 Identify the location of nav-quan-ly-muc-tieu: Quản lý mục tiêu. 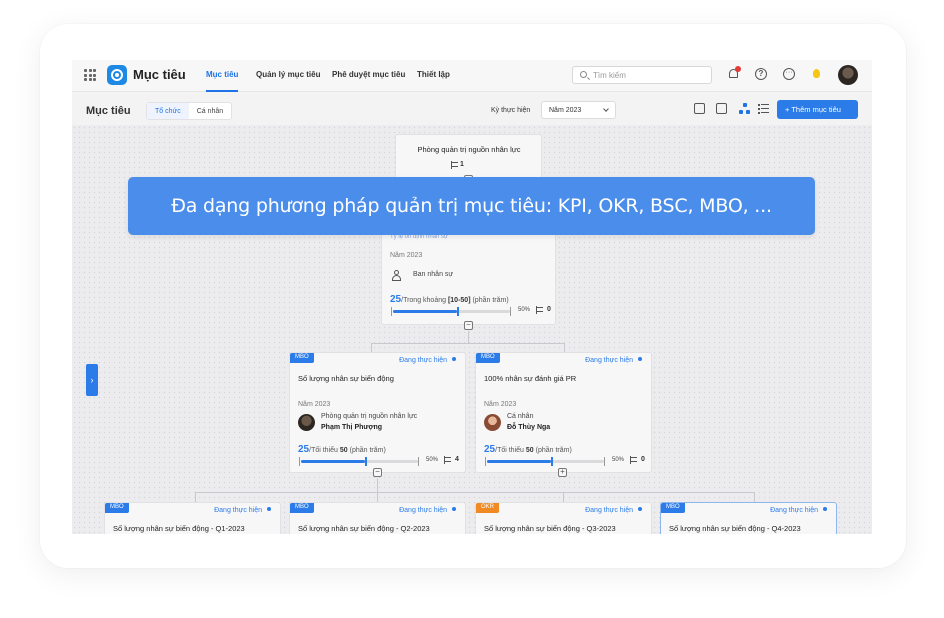
(288, 74).